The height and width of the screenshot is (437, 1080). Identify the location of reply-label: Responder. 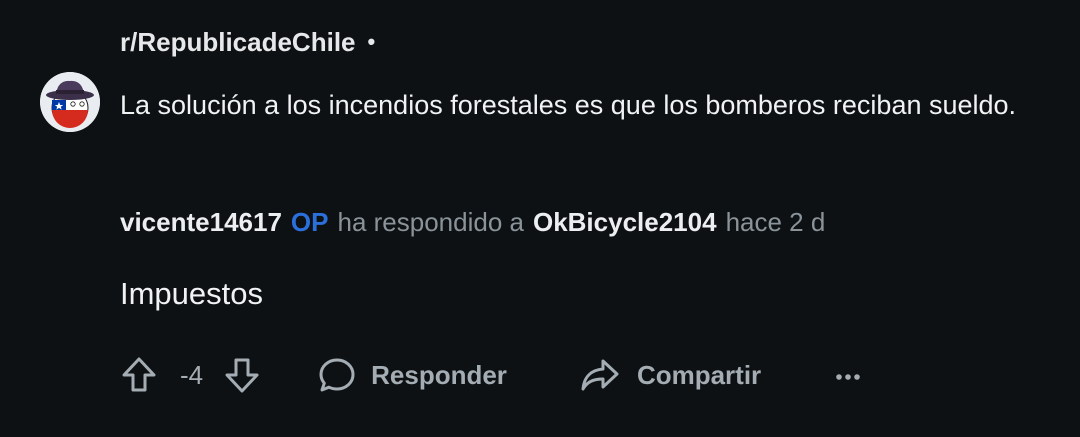
(439, 374).